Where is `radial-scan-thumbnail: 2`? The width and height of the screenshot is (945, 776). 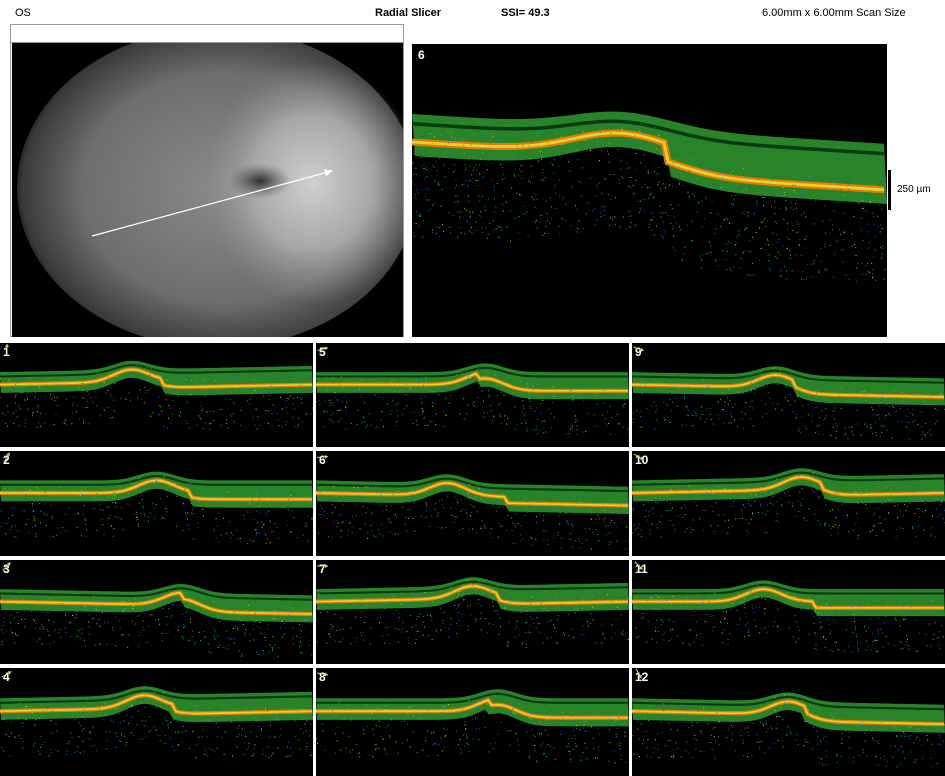
radial-scan-thumbnail: 2 is located at coordinates (156, 503).